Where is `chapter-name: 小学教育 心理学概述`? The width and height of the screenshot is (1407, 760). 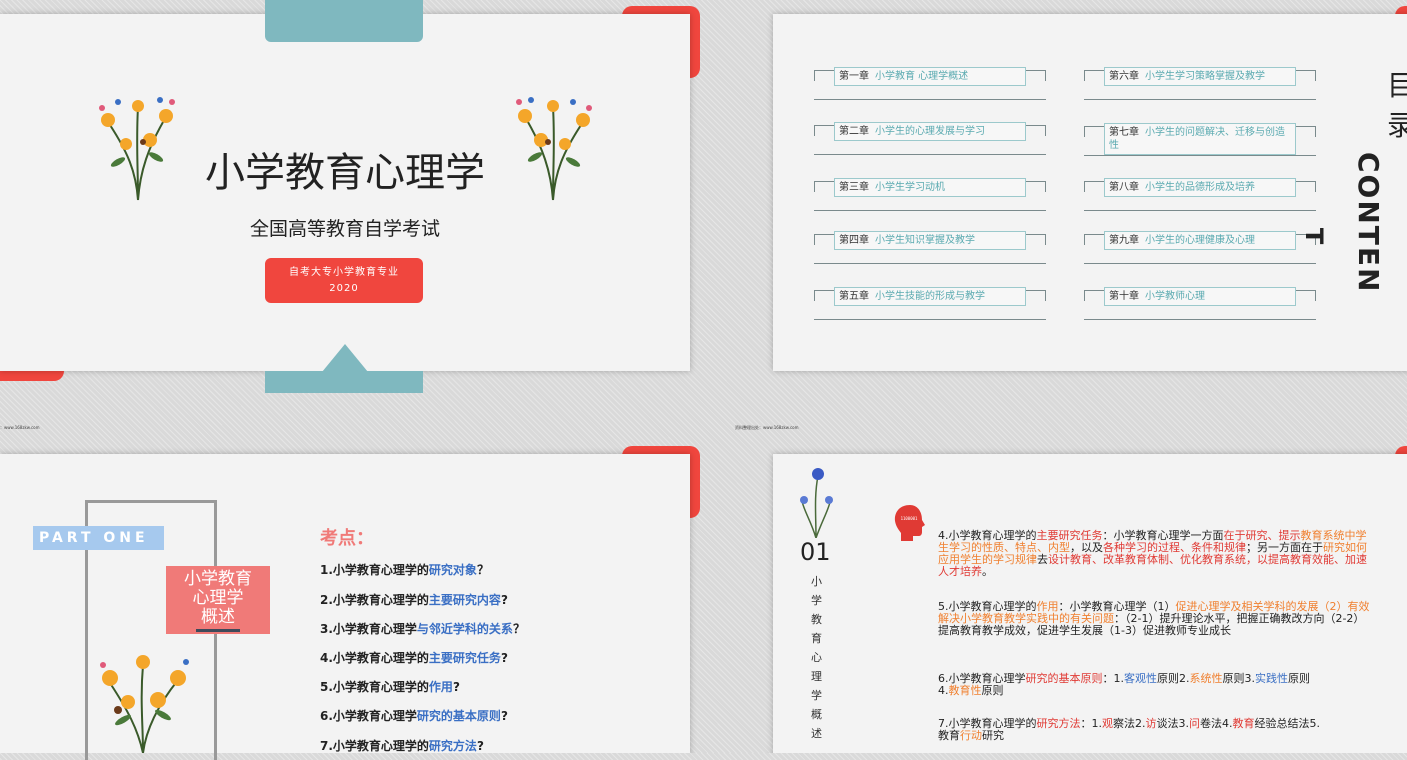
chapter-name: 小学教育 心理学概述 is located at coordinates (922, 76).